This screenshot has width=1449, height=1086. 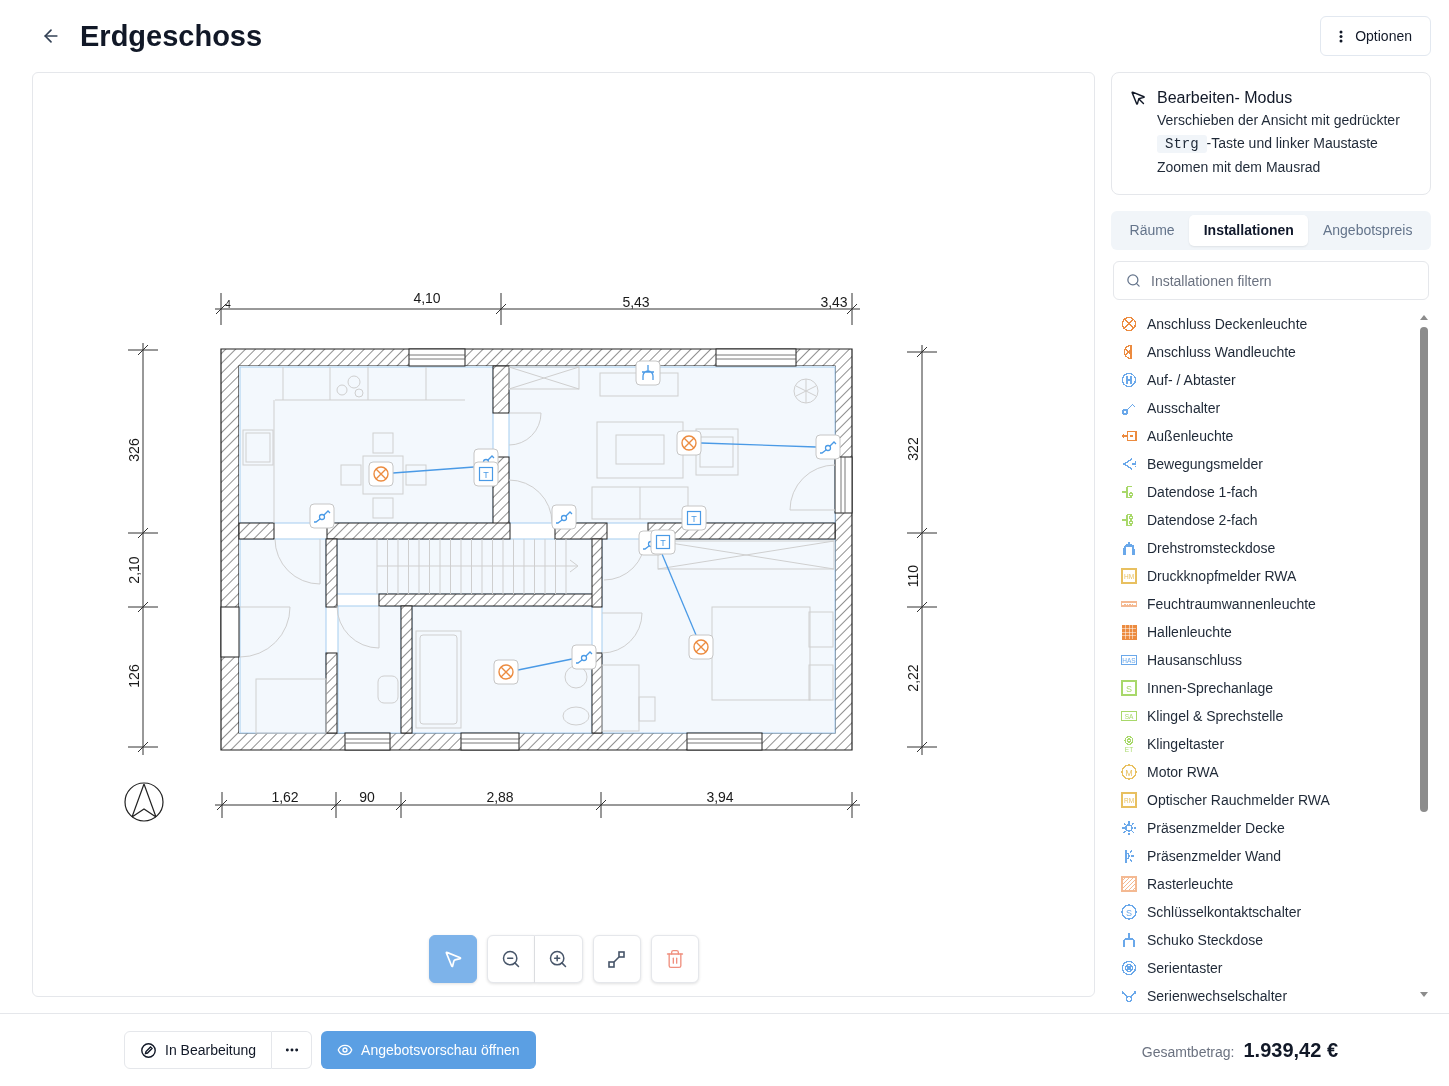 I want to click on zoom-out-icon, so click(x=510, y=959).